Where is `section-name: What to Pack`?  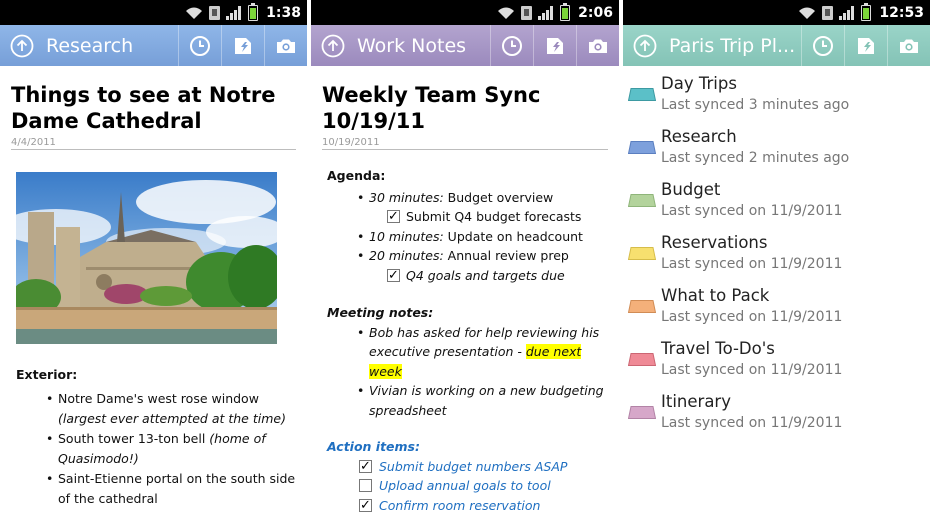 section-name: What to Pack is located at coordinates (715, 295).